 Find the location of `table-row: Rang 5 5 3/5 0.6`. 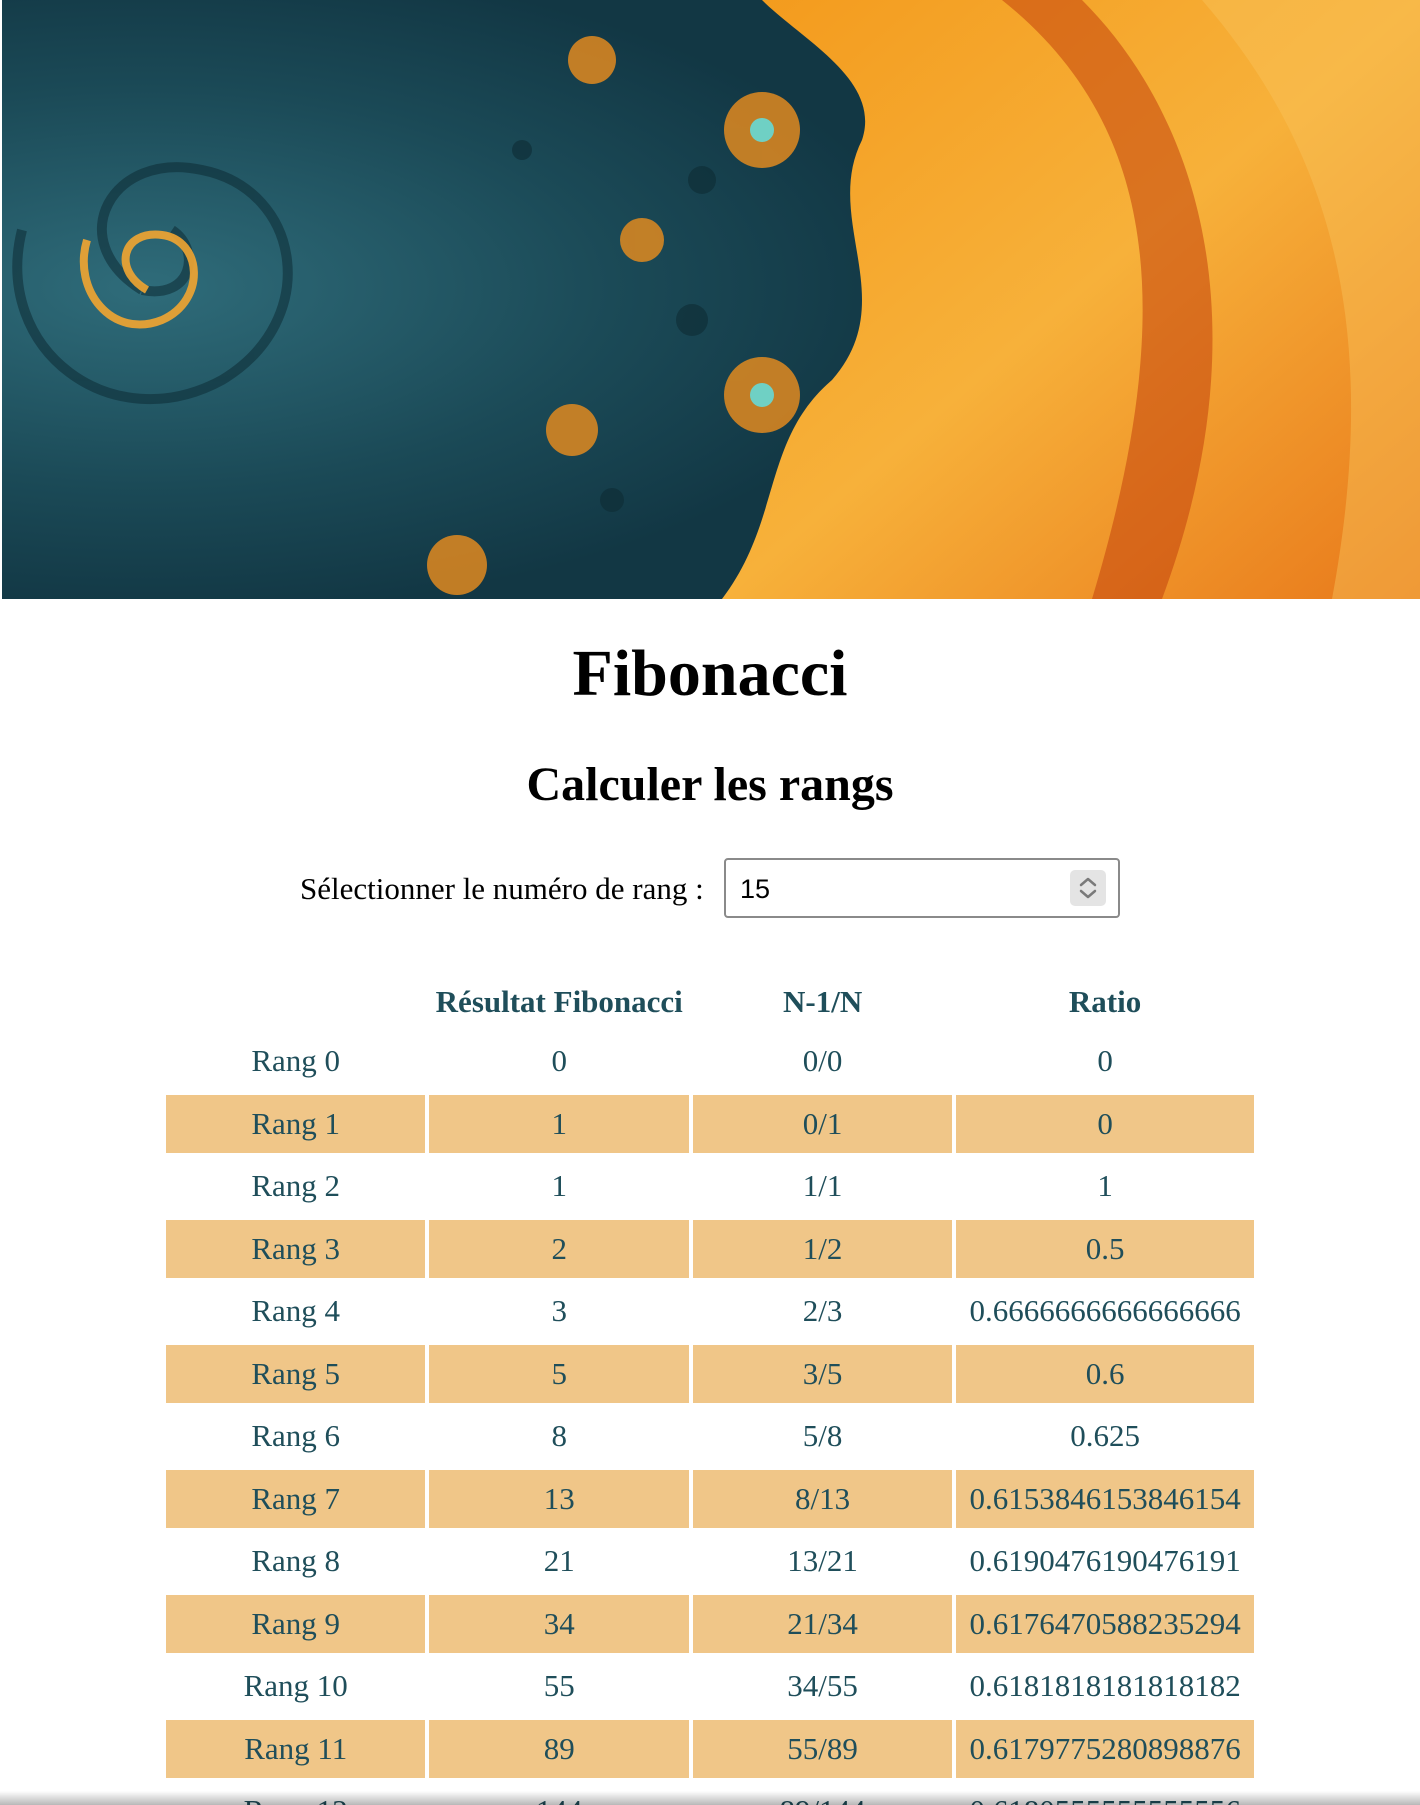

table-row: Rang 5 5 3/5 0.6 is located at coordinates (710, 1373).